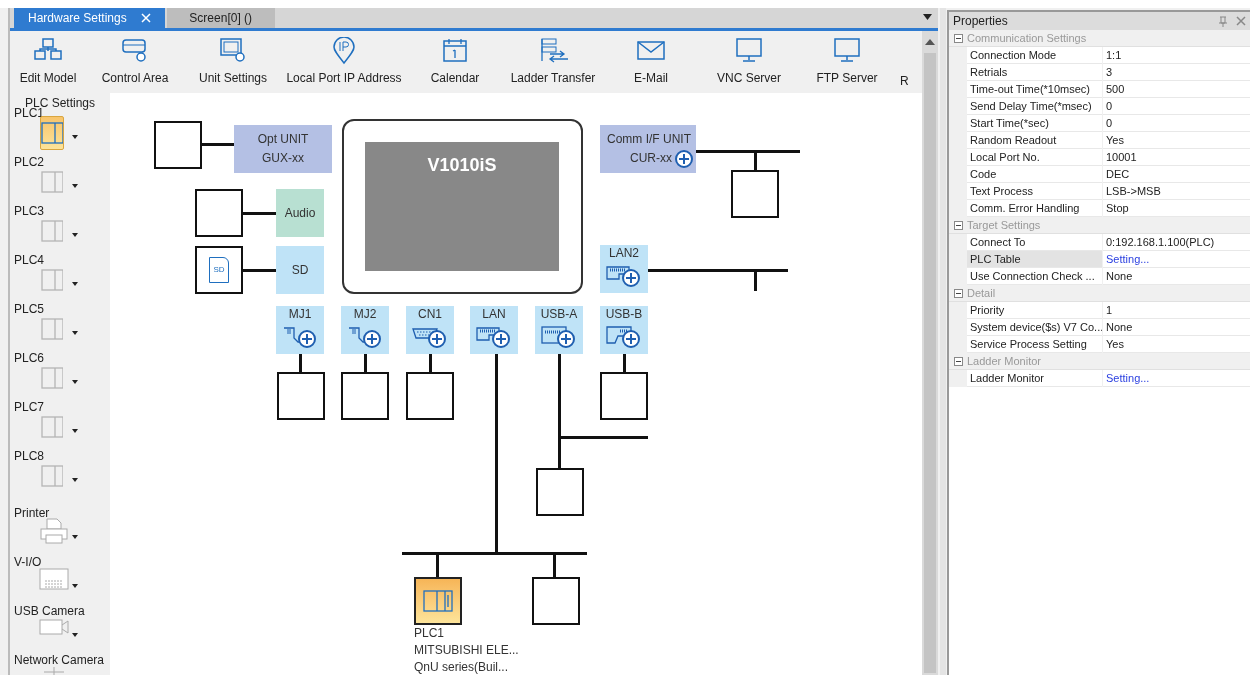 The width and height of the screenshot is (1250, 675). Describe the element at coordinates (1176, 191) in the screenshot. I see `property-value: LSB->MSB` at that location.